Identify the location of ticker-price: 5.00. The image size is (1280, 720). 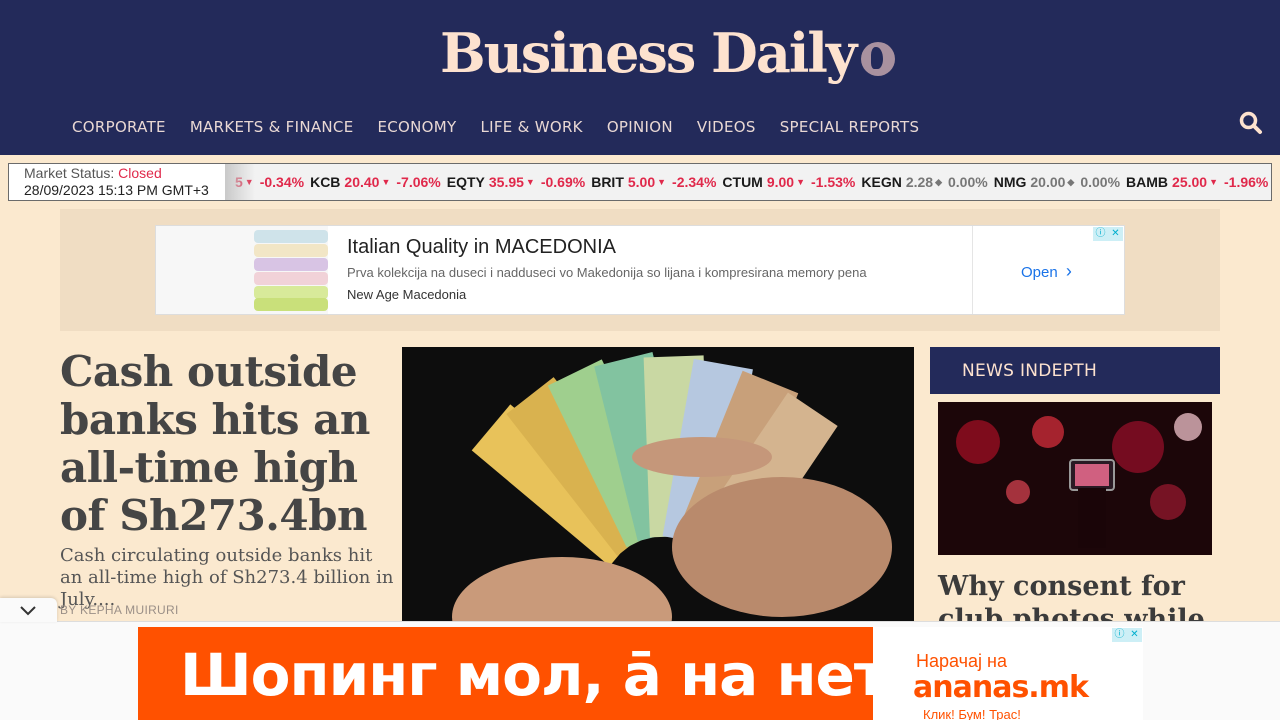
(641, 182).